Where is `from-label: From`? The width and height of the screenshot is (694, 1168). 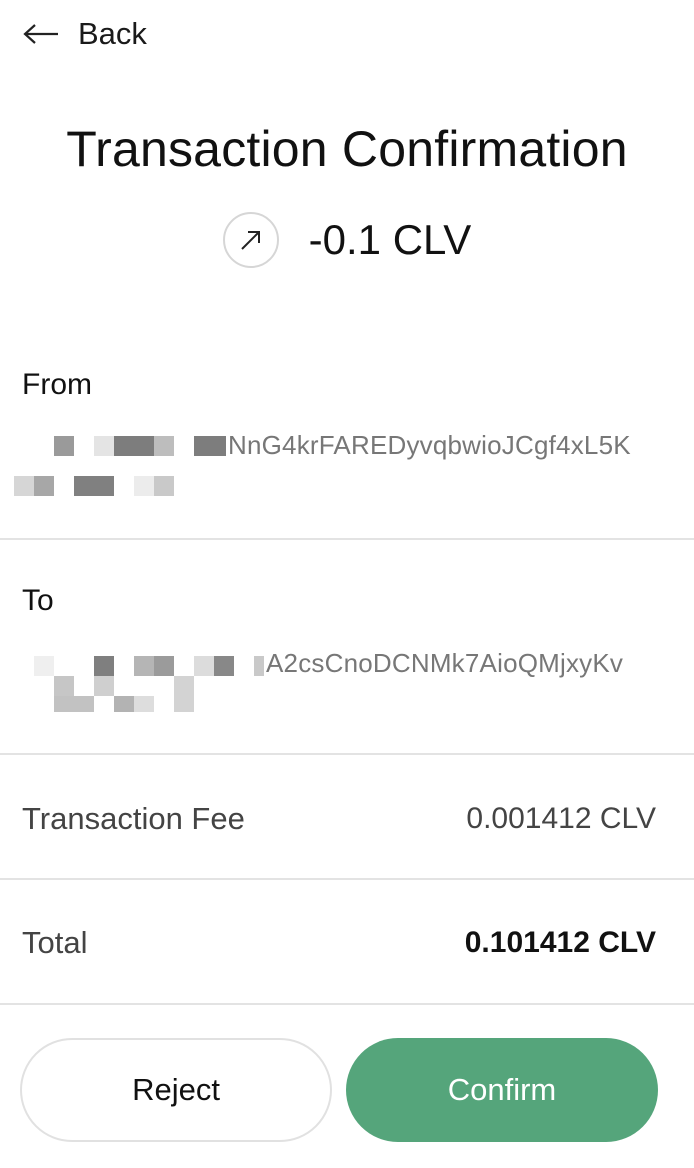 from-label: From is located at coordinates (57, 384).